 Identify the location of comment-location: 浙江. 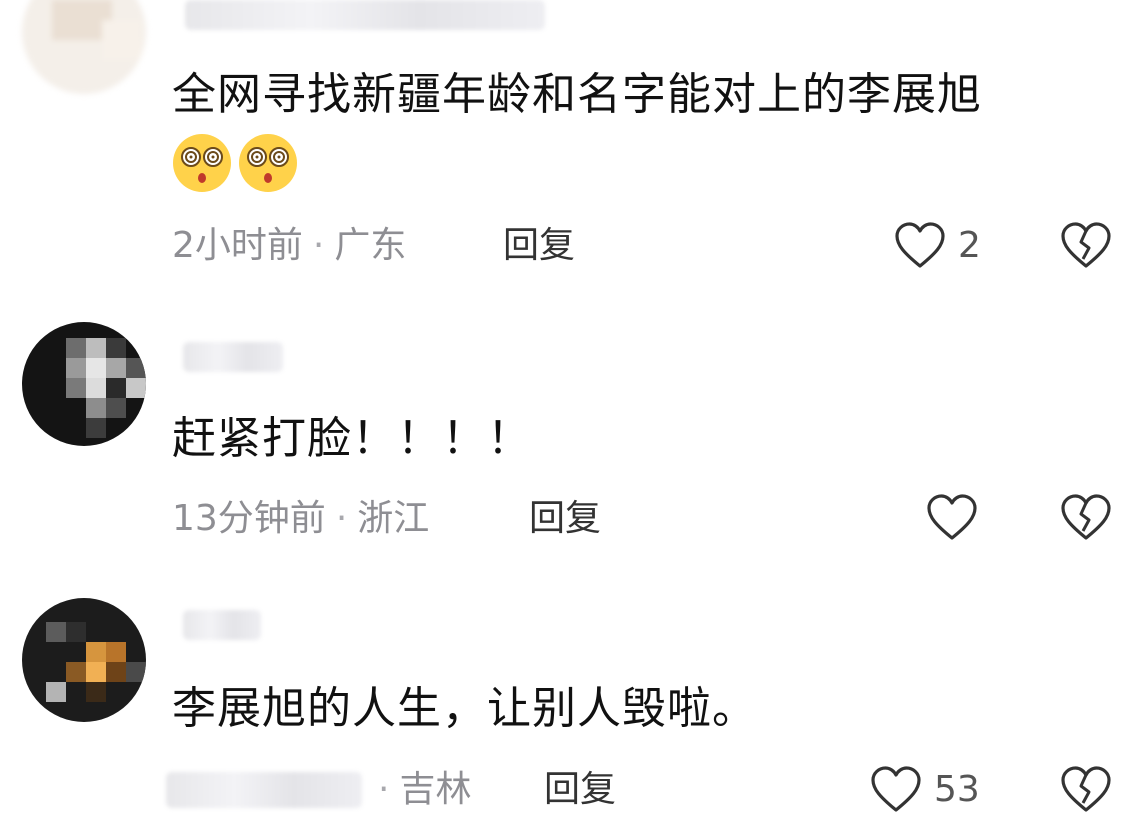
(393, 518).